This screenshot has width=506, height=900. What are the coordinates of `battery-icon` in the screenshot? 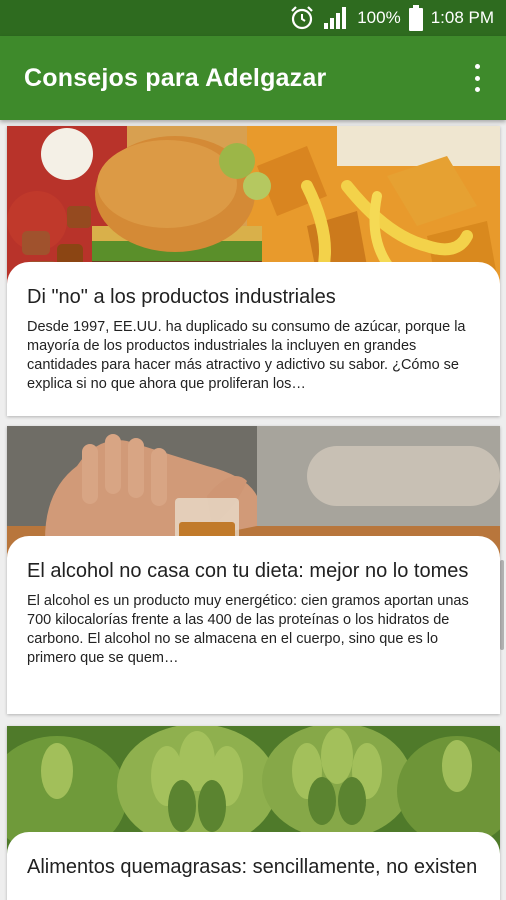 It's located at (415, 18).